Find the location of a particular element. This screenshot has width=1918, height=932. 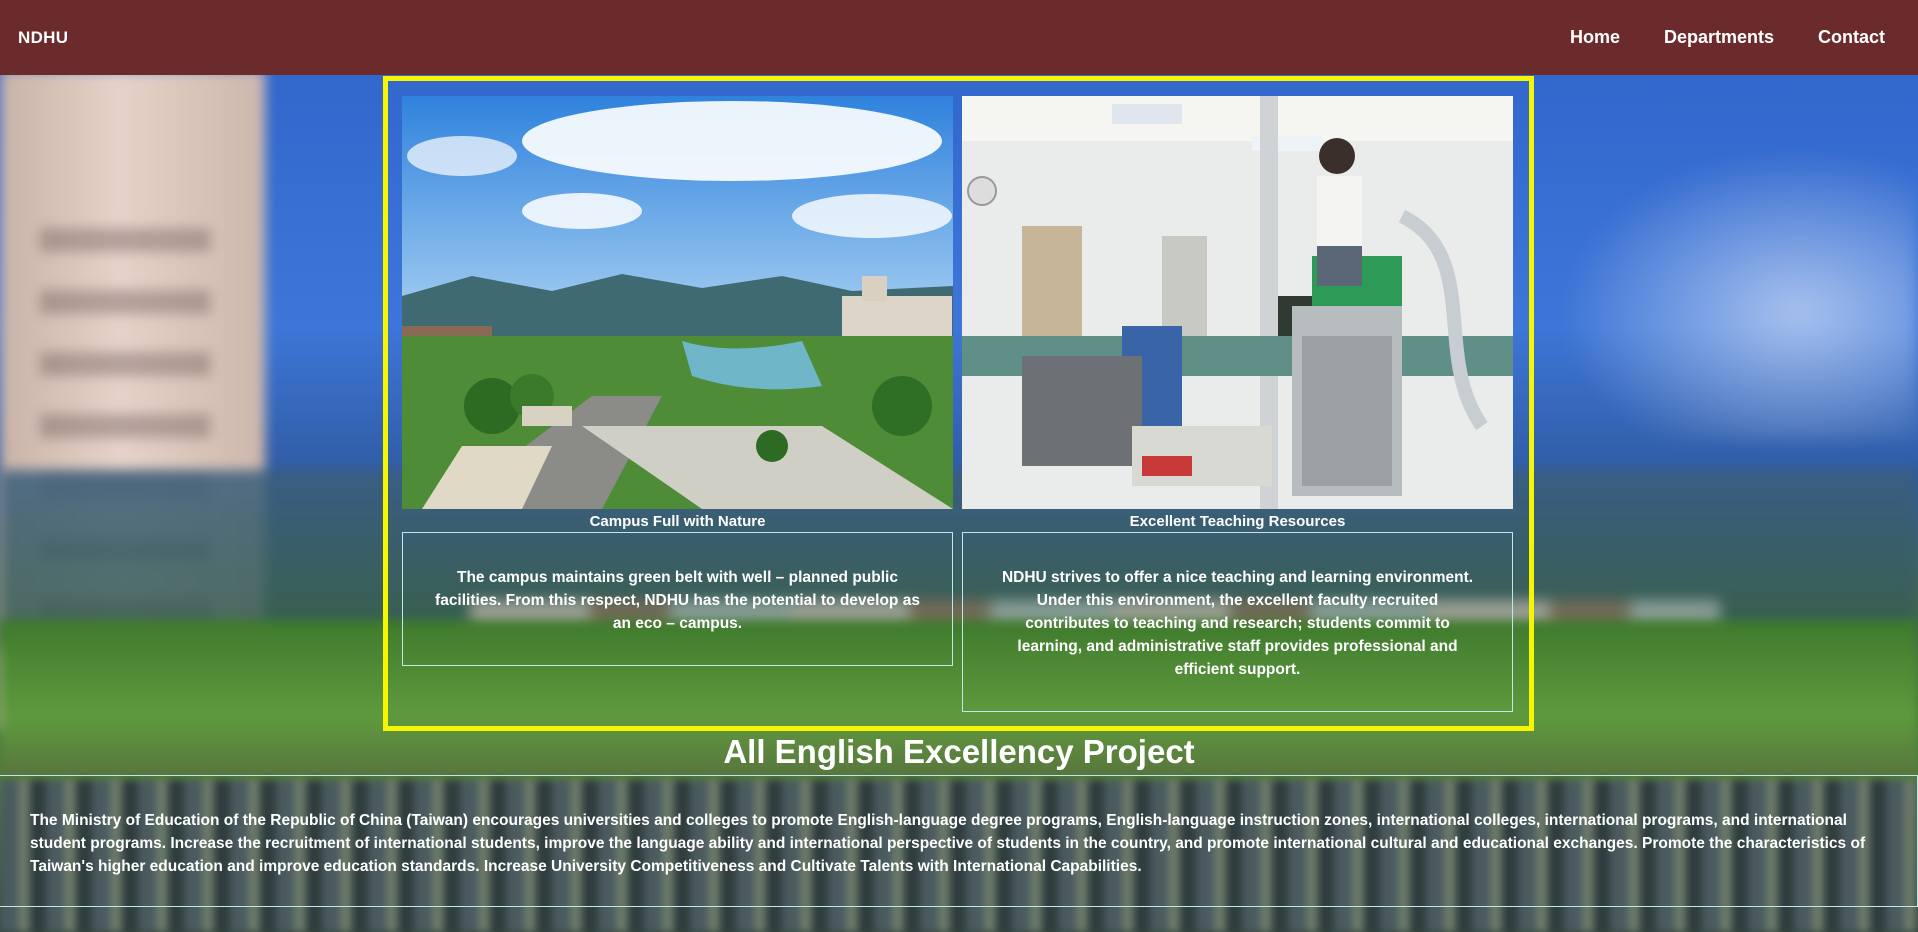

laboratory-image is located at coordinates (1237, 302).